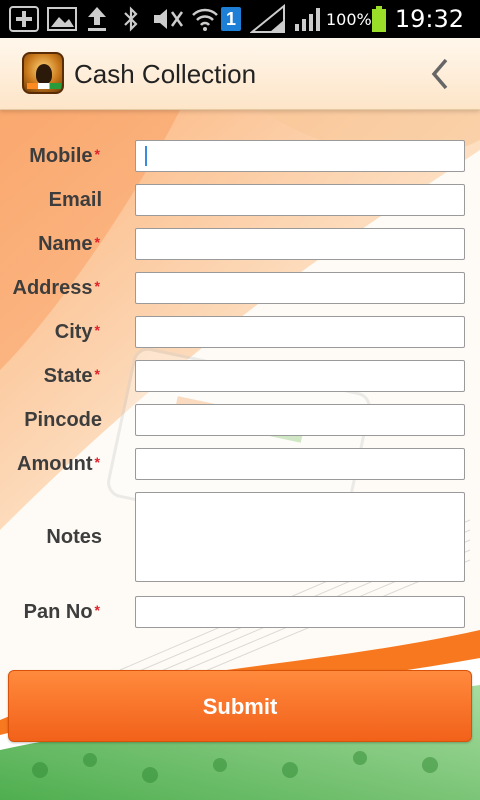 The width and height of the screenshot is (480, 800). I want to click on form-row-pan: Pan No *, so click(240, 612).